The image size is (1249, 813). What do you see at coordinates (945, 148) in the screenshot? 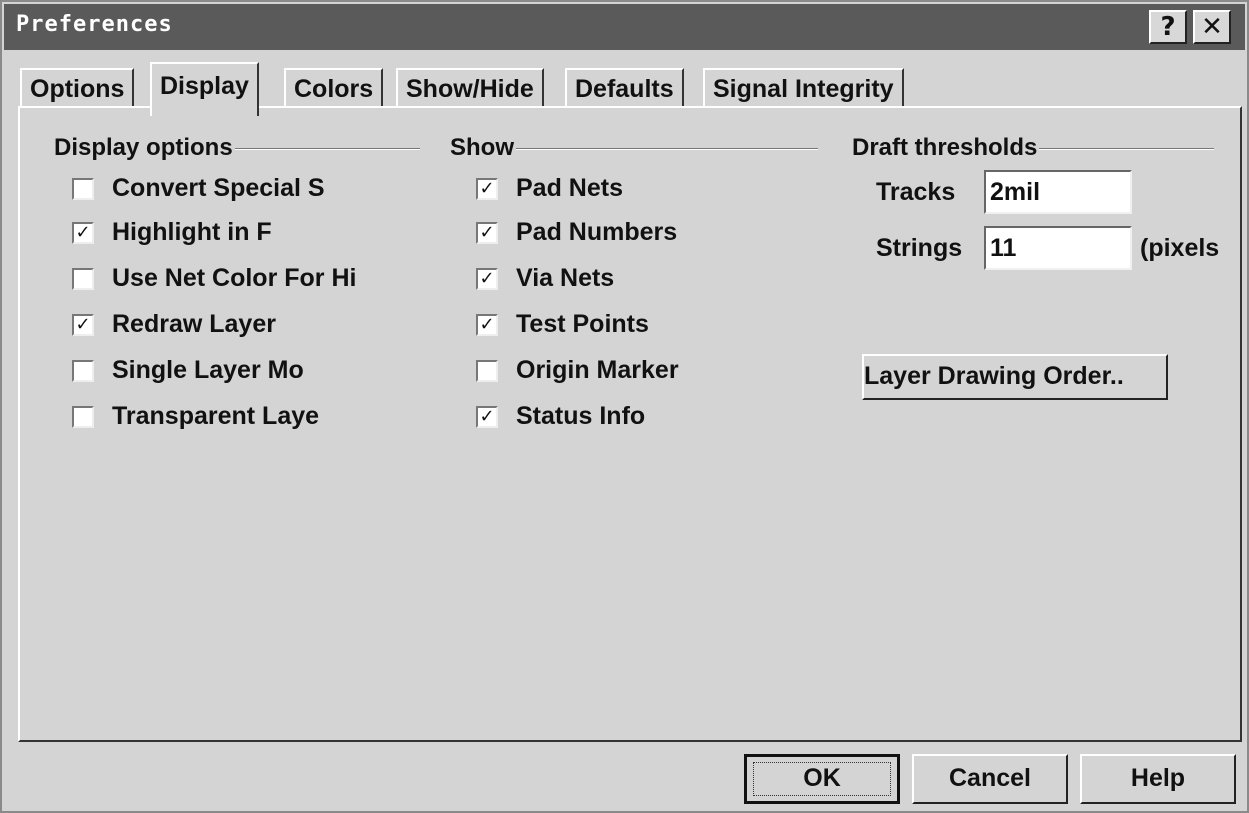
I see `draft-thresholds-heading: Draft thresholds` at bounding box center [945, 148].